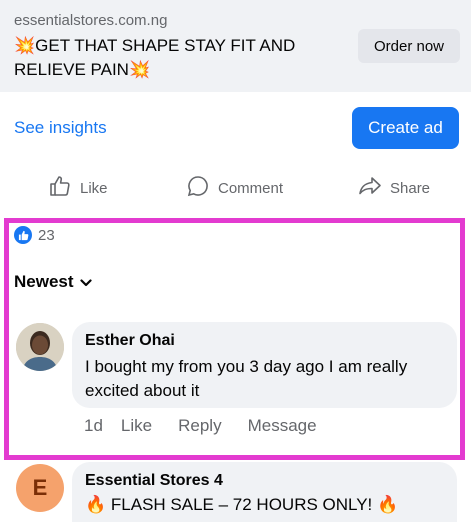 The image size is (471, 522). I want to click on like-label: Like, so click(94, 188).